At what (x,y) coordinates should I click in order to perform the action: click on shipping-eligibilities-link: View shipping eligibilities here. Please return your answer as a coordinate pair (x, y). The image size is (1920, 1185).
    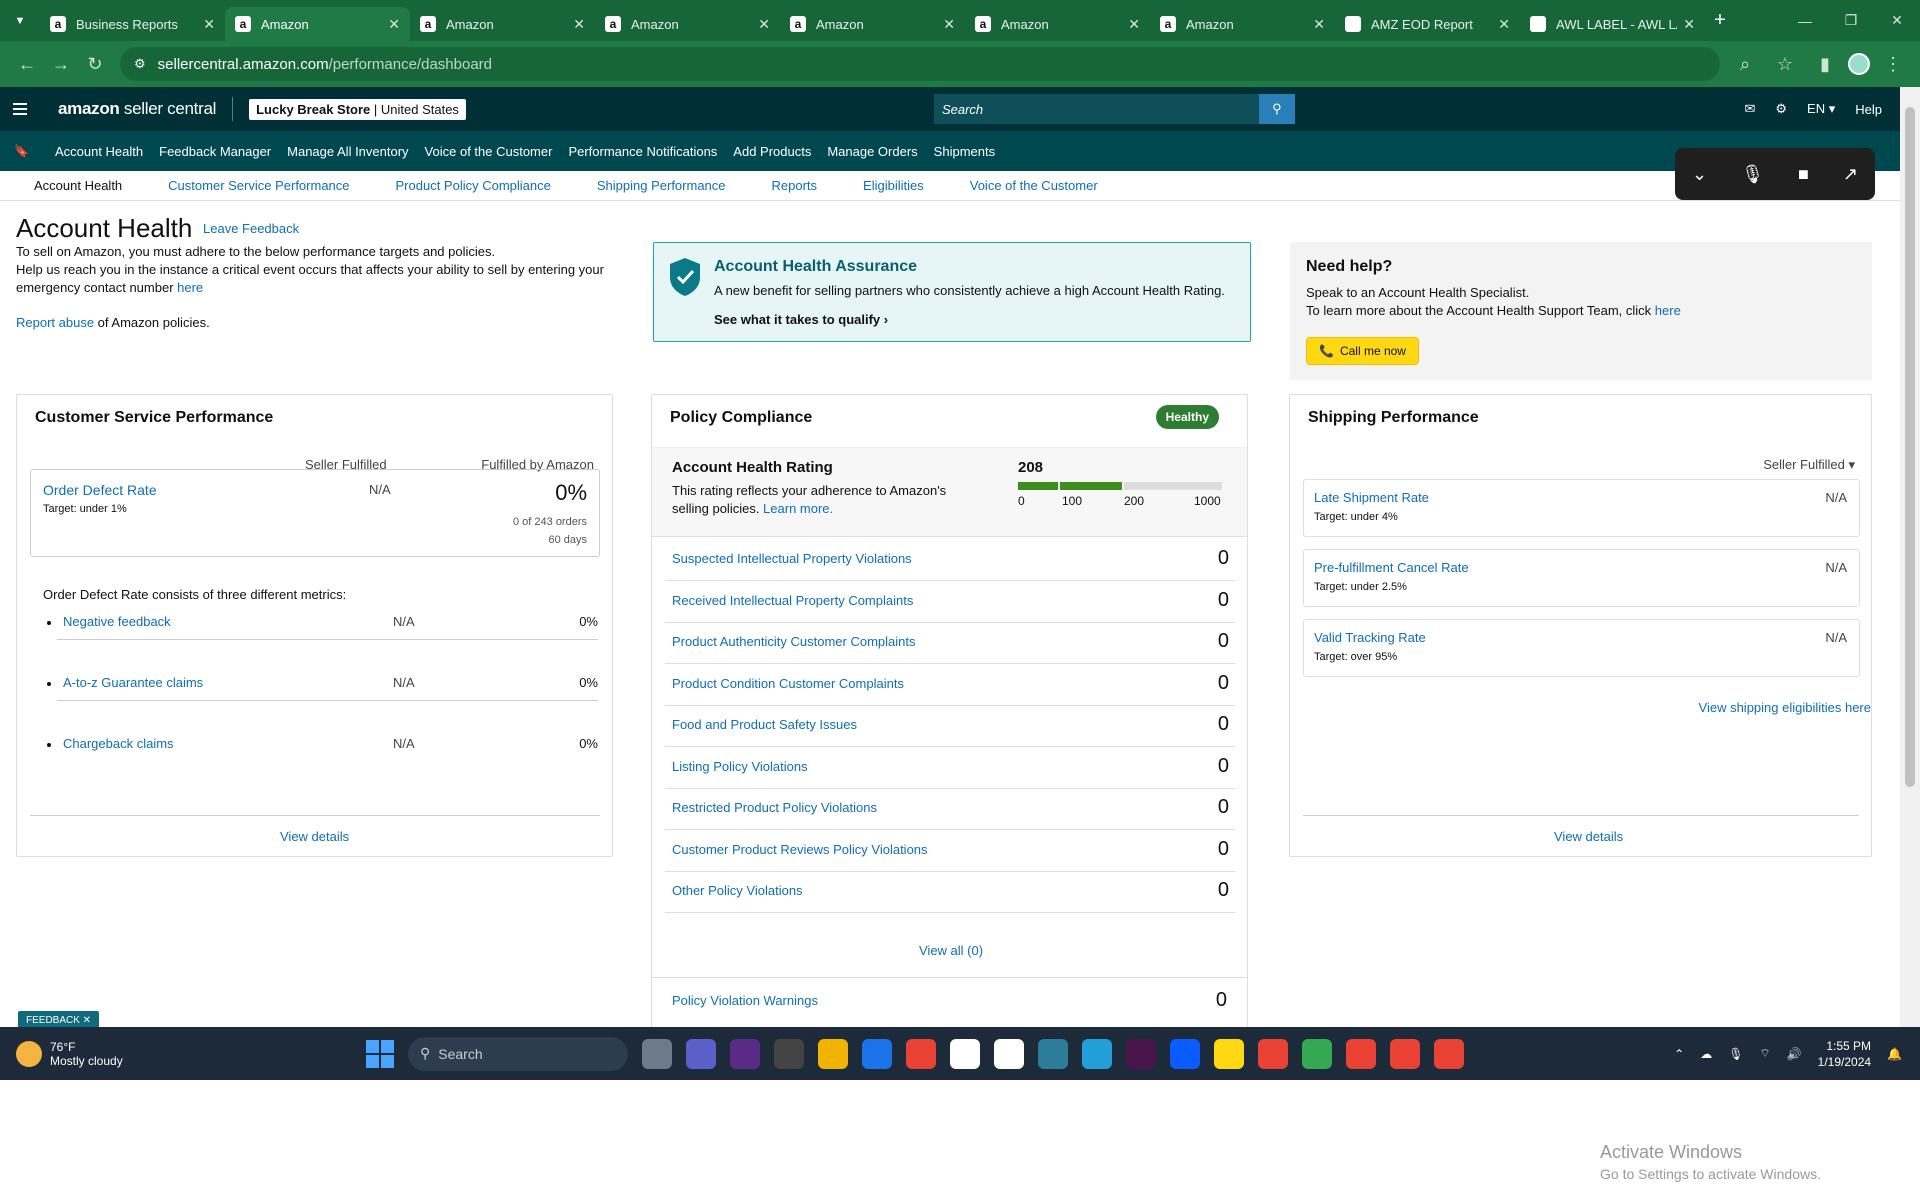
    Looking at the image, I should click on (1785, 707).